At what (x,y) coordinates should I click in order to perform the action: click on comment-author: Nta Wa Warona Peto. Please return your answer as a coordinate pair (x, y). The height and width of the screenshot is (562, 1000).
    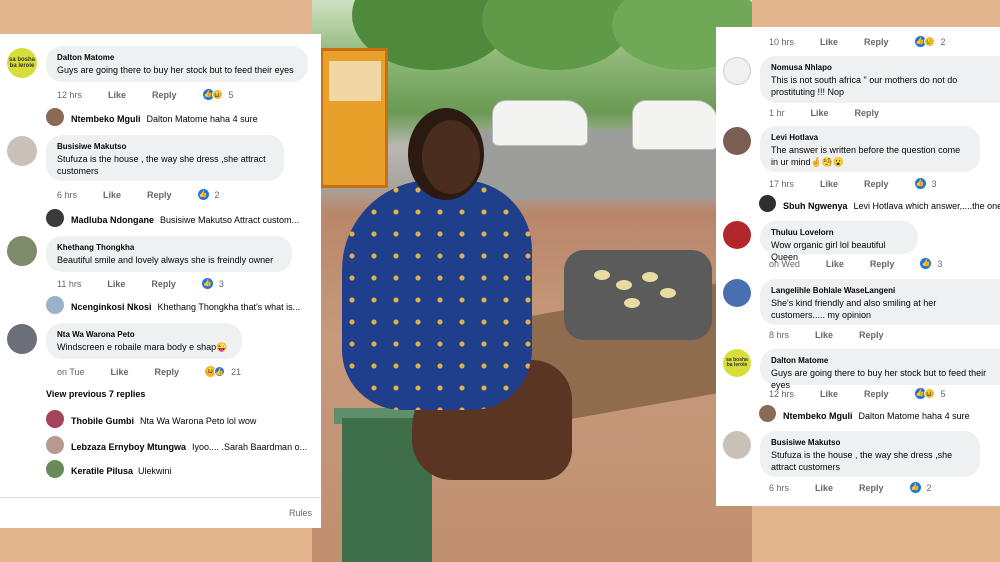
    Looking at the image, I should click on (144, 334).